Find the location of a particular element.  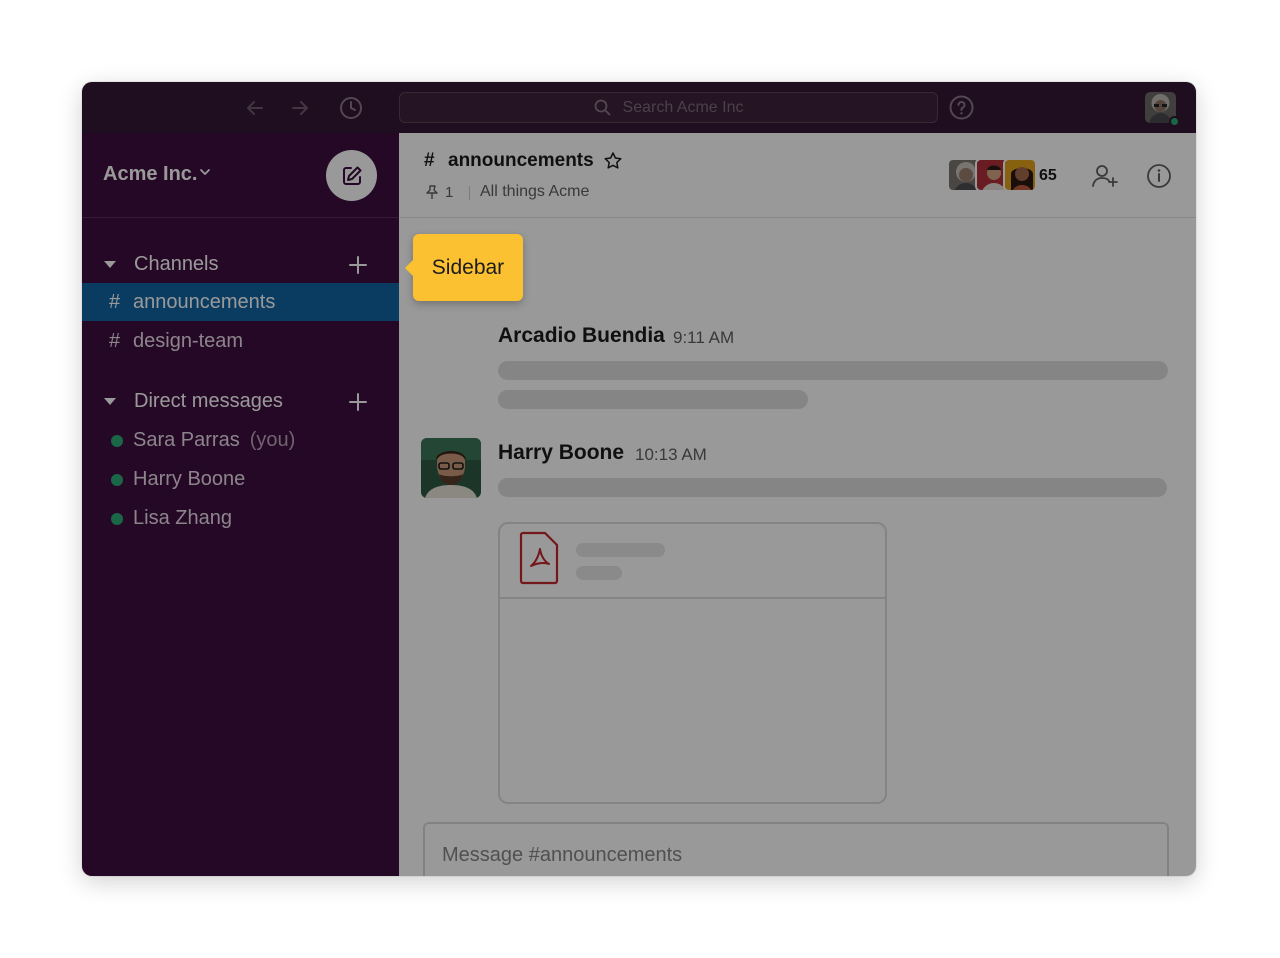

onboarding-tooltip: Sidebar is located at coordinates (464, 267).